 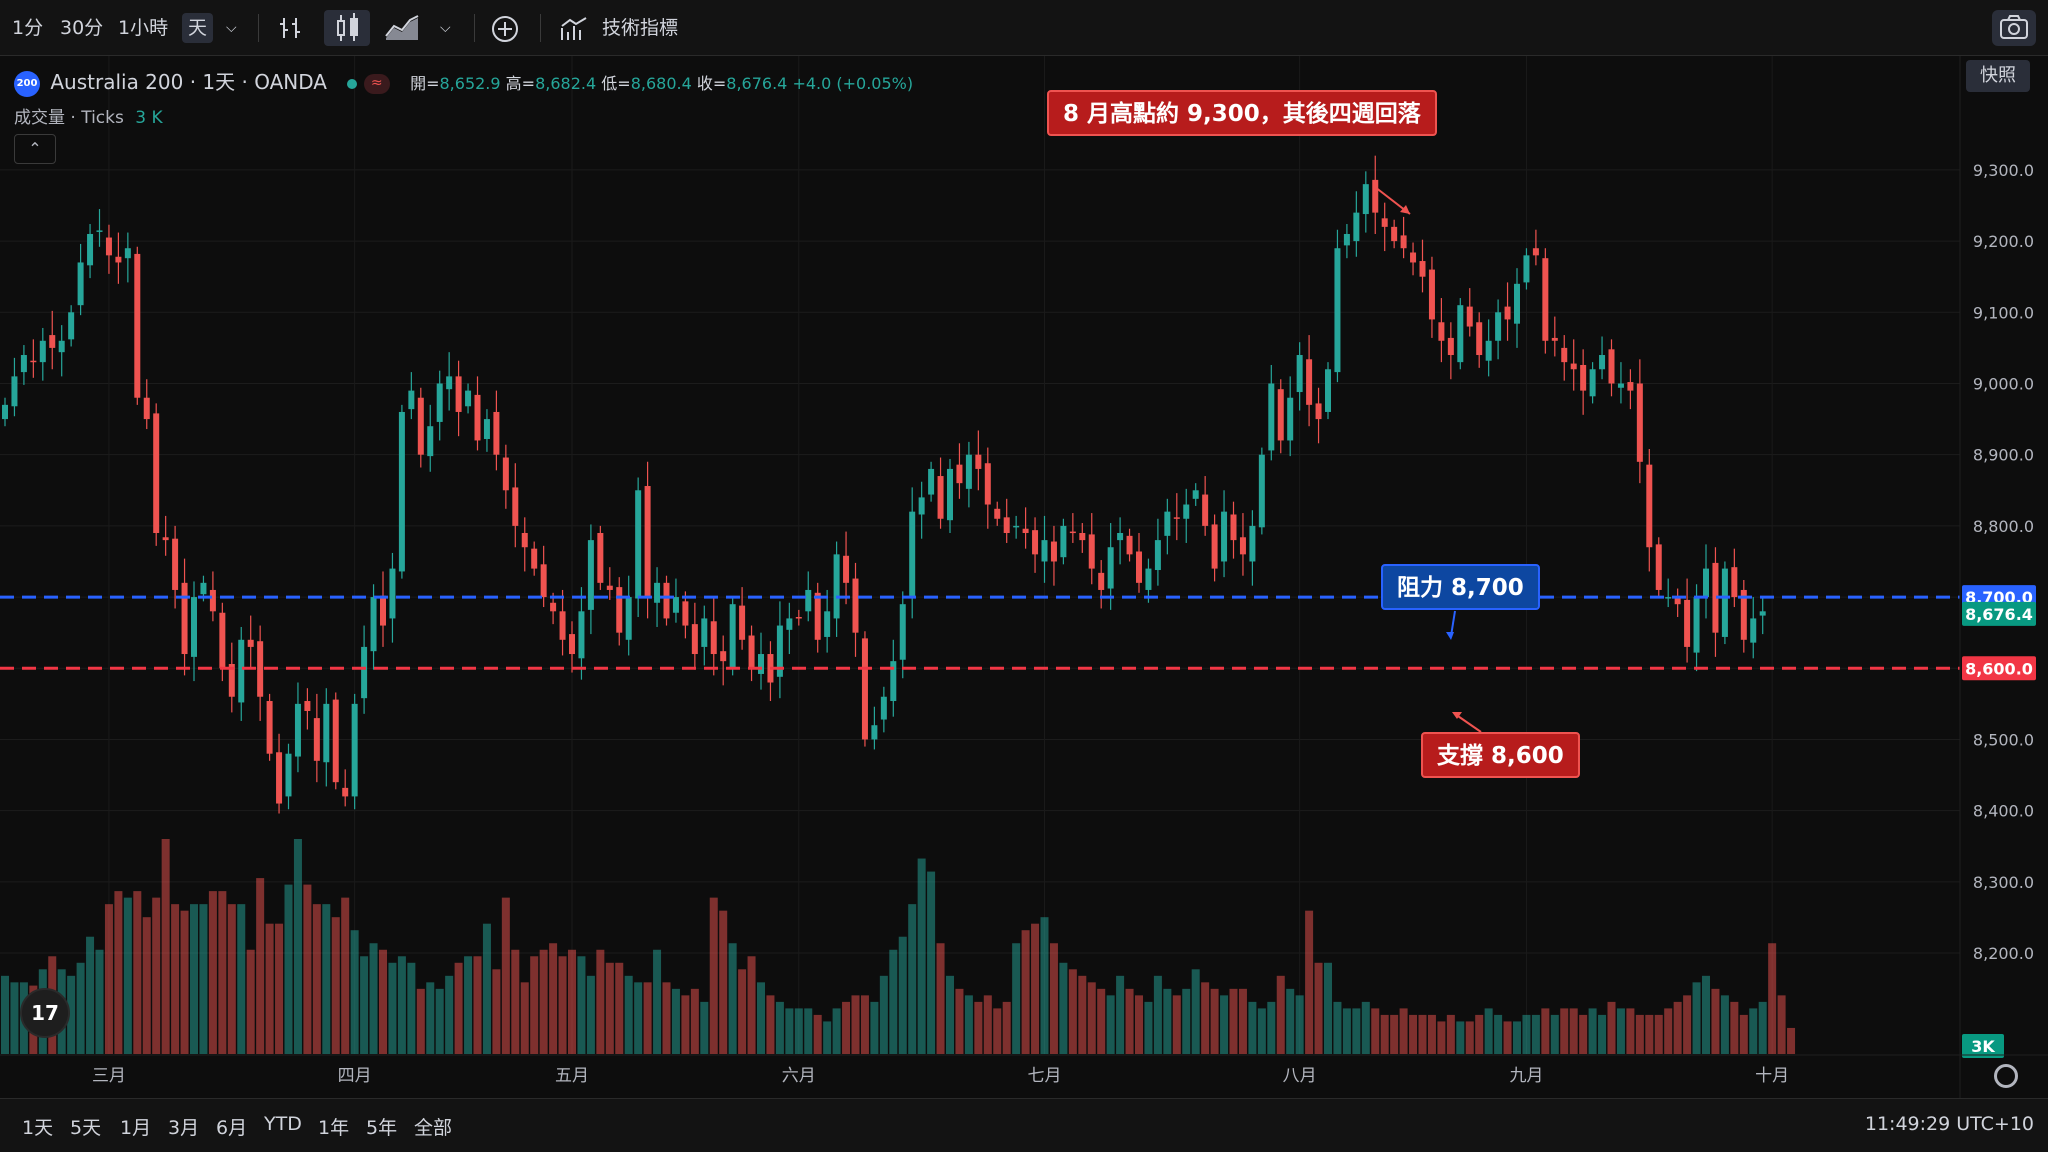 What do you see at coordinates (2014, 28) in the screenshot?
I see `snapshot-button` at bounding box center [2014, 28].